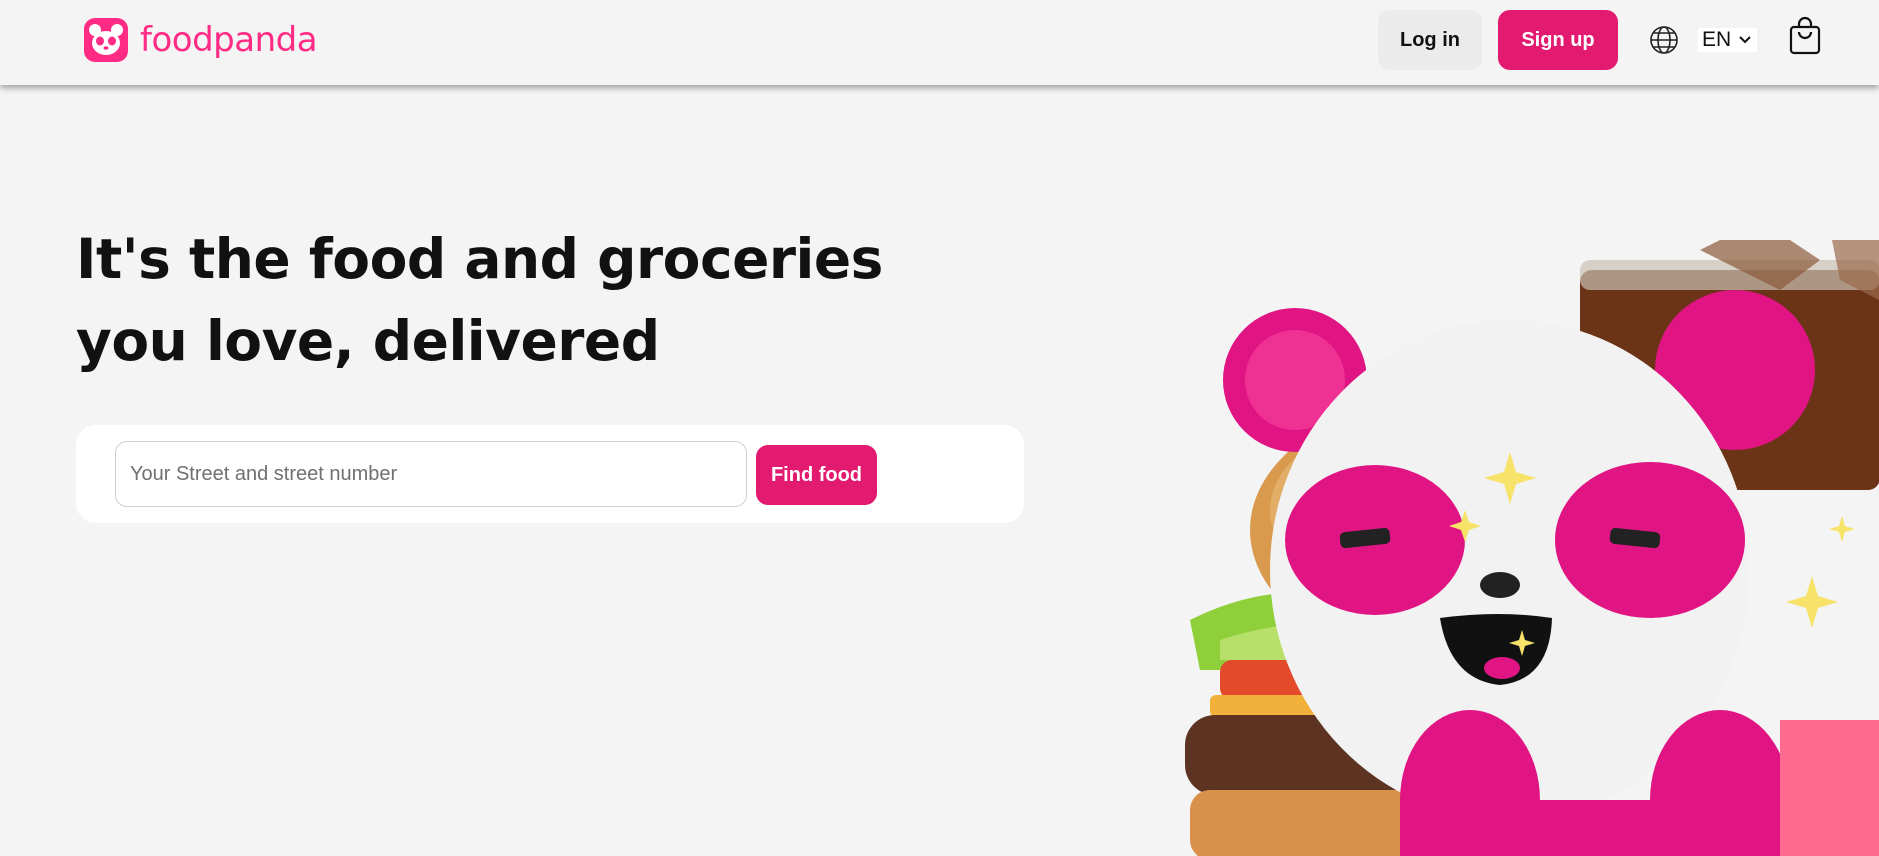 The height and width of the screenshot is (856, 1879). Describe the element at coordinates (1664, 40) in the screenshot. I see `globe-icon` at that location.